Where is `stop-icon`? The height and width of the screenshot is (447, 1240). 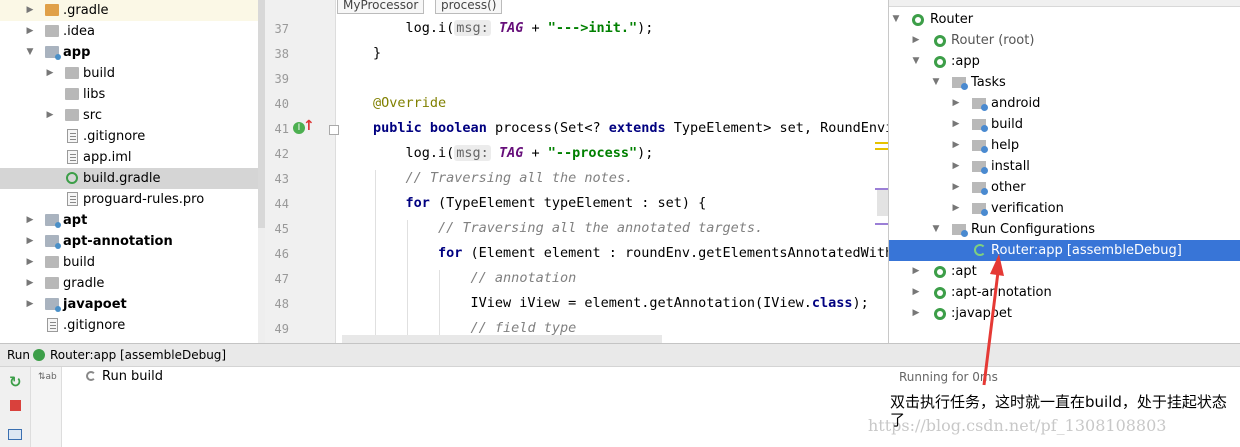
stop-icon is located at coordinates (15, 405).